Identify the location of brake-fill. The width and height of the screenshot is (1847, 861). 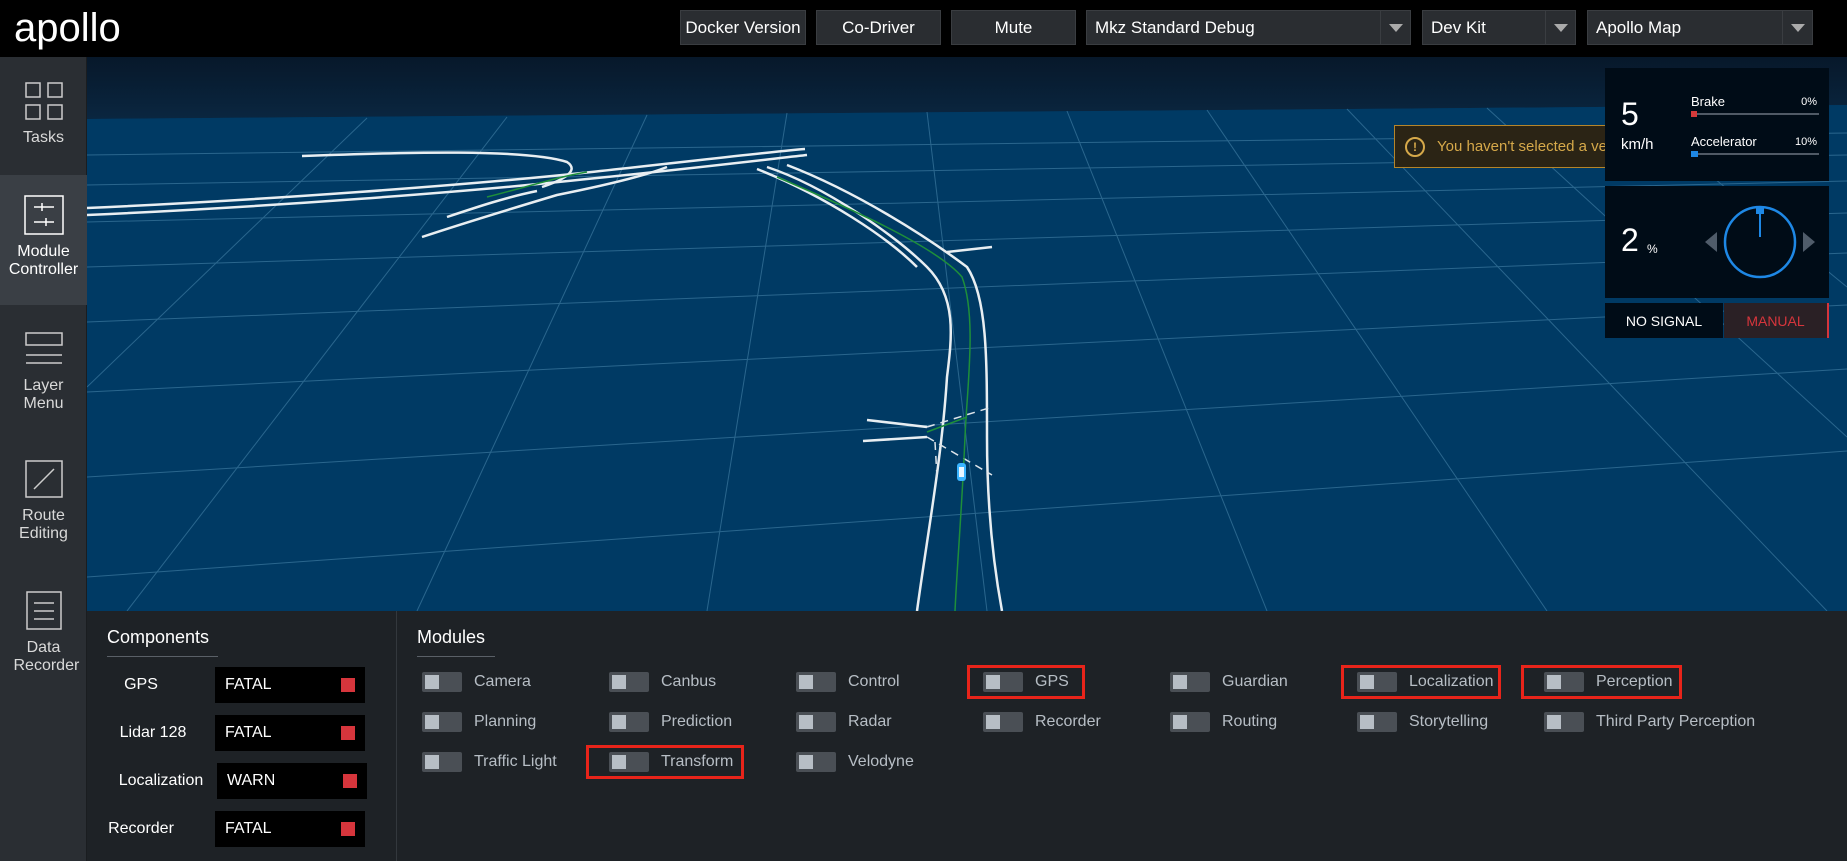
(1694, 114).